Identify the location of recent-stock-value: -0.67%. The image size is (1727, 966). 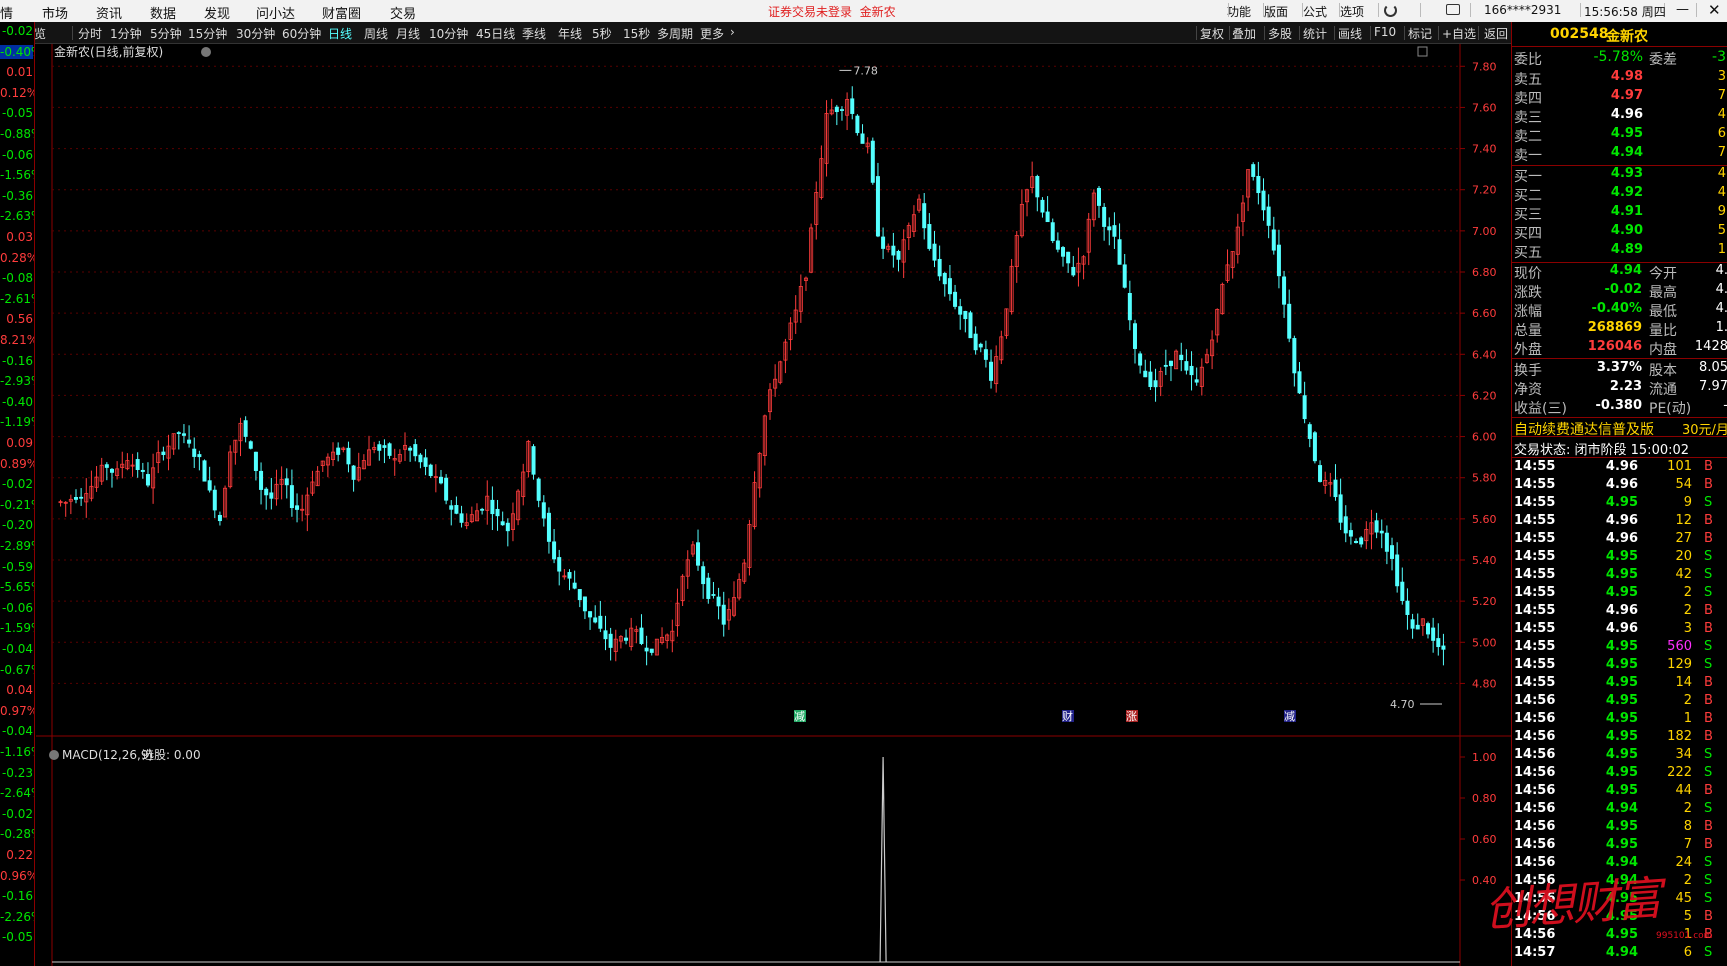
(17, 670).